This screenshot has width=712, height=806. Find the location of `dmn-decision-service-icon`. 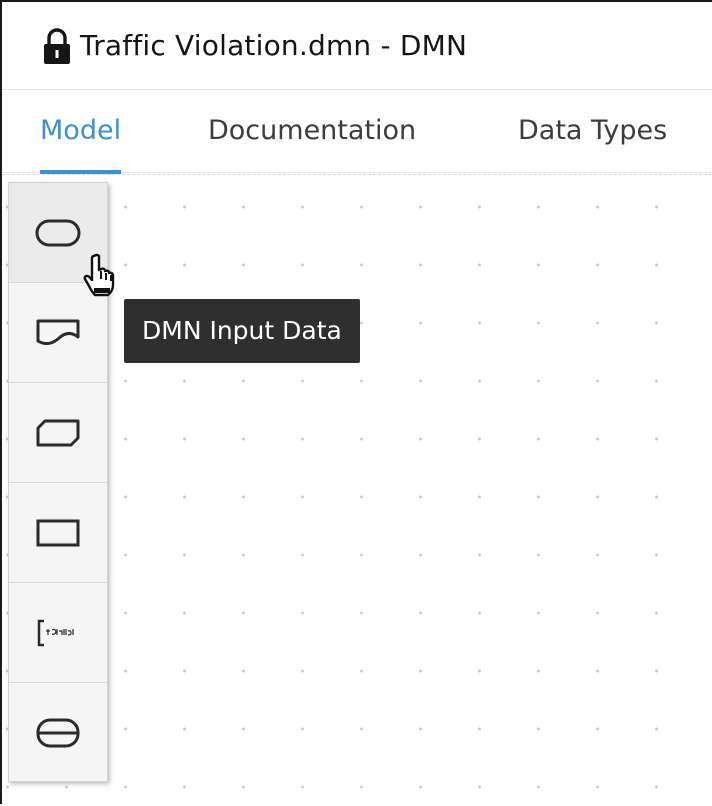

dmn-decision-service-icon is located at coordinates (58, 733).